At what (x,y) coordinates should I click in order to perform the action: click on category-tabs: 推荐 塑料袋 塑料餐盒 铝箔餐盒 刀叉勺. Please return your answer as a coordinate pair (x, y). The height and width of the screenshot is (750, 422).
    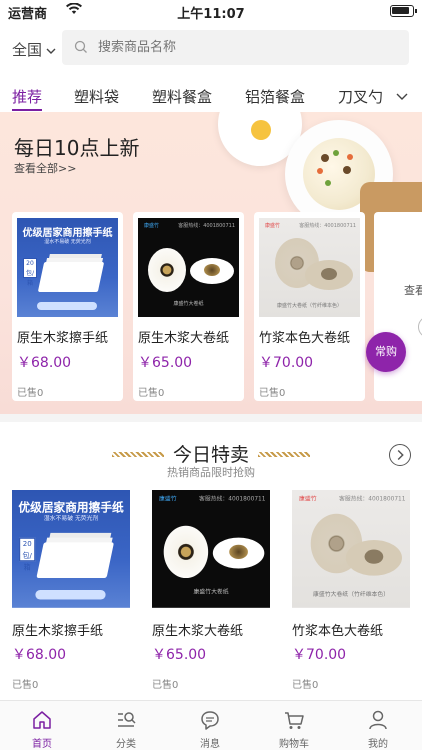
    Looking at the image, I should click on (211, 95).